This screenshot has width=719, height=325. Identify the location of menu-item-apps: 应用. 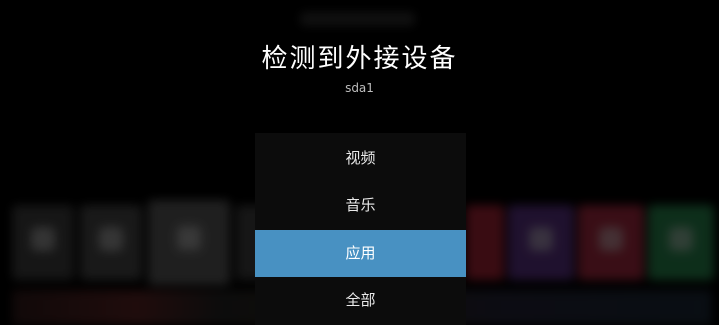
(360, 253).